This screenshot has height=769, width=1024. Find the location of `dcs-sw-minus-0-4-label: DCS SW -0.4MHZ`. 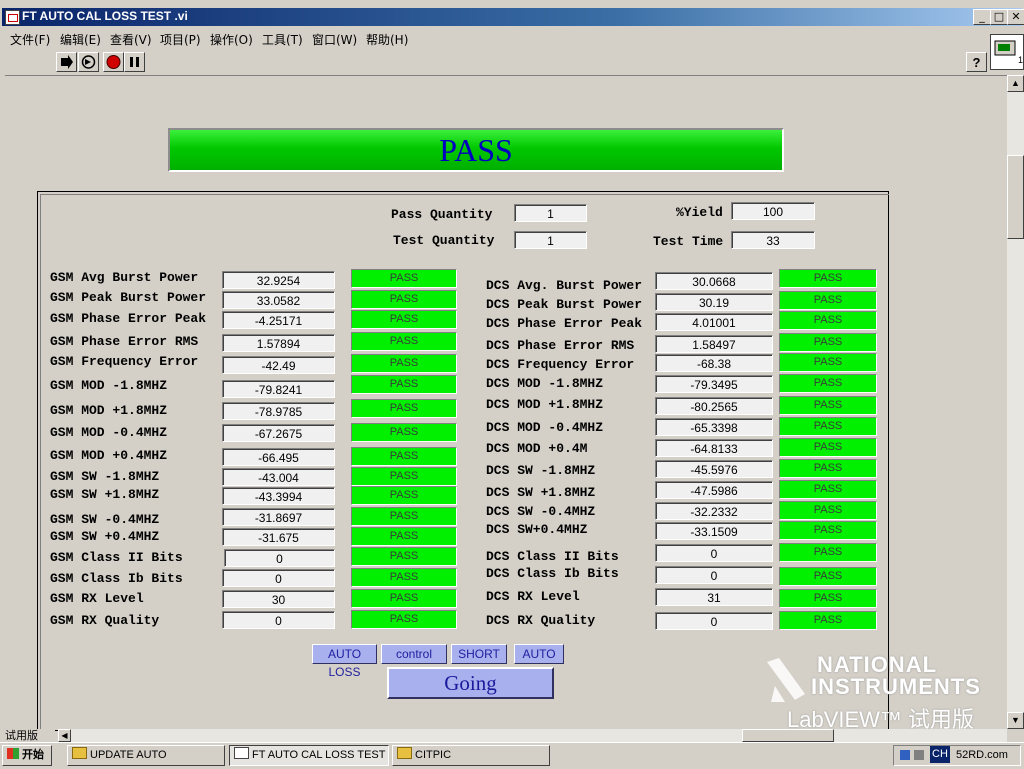

dcs-sw-minus-0-4-label: DCS SW -0.4MHZ is located at coordinates (541, 511).